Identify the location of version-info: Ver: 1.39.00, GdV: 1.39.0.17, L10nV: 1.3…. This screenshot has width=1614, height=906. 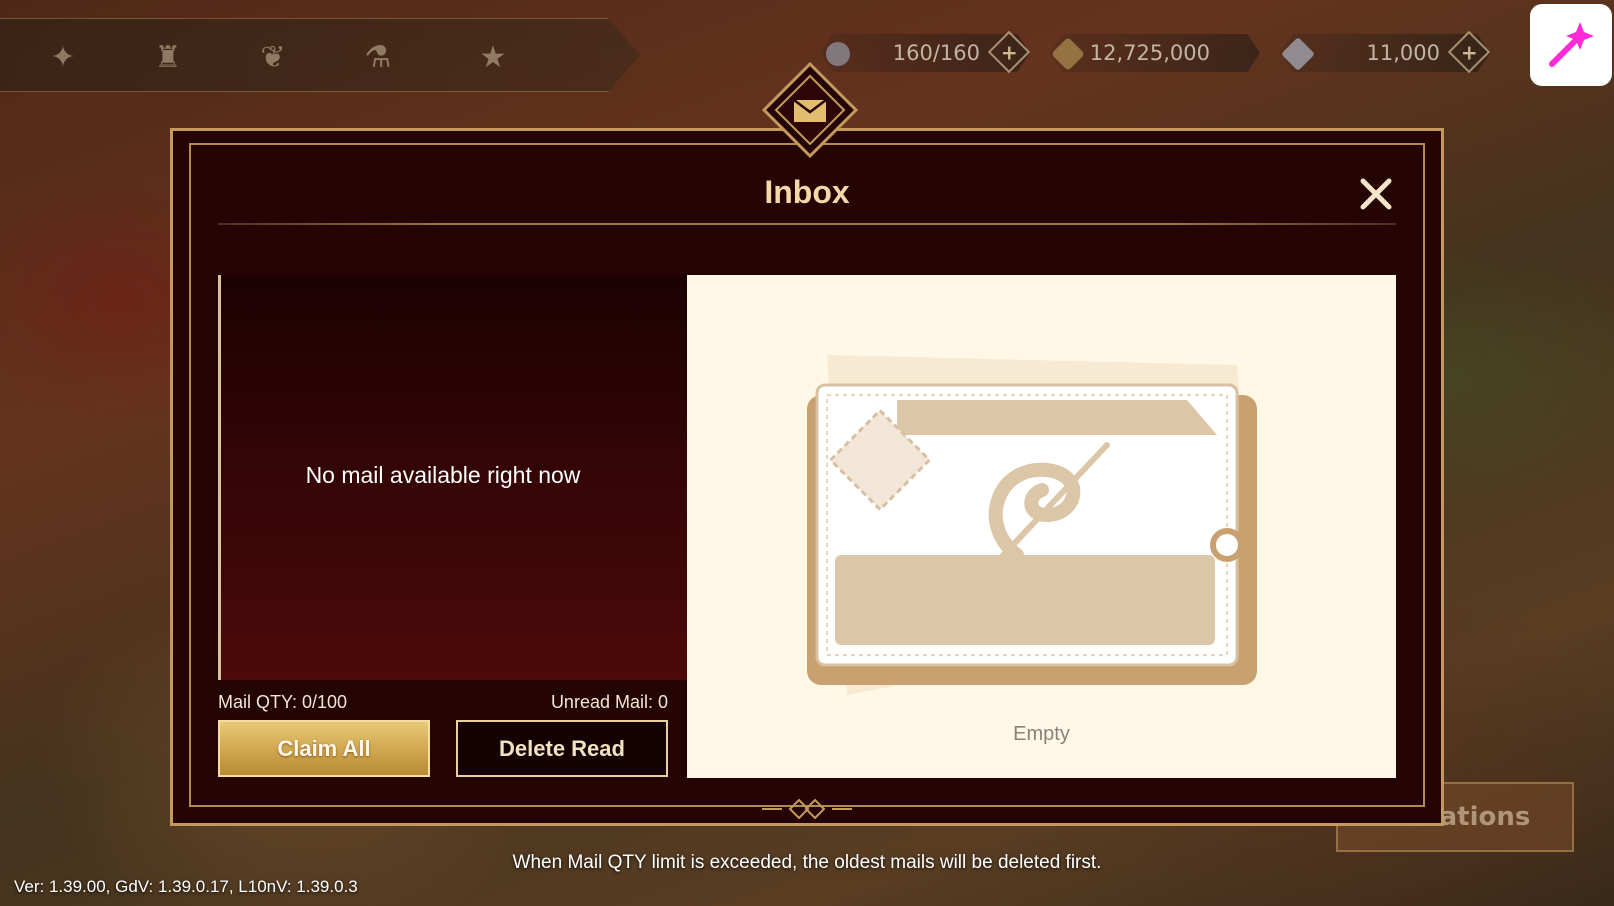
(186, 886).